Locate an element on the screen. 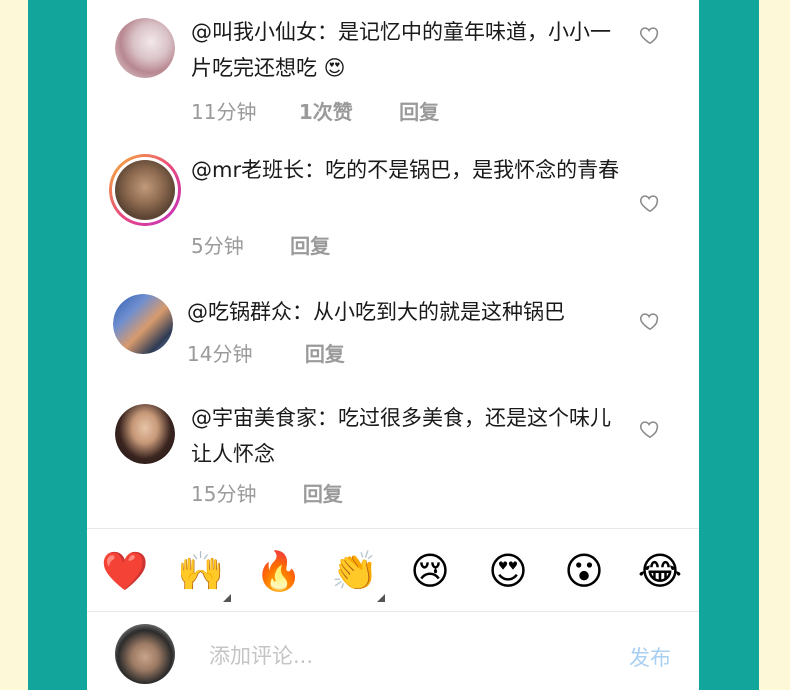 This screenshot has width=790, height=690. comment-meta: 15分钟 回复 is located at coordinates (267, 492).